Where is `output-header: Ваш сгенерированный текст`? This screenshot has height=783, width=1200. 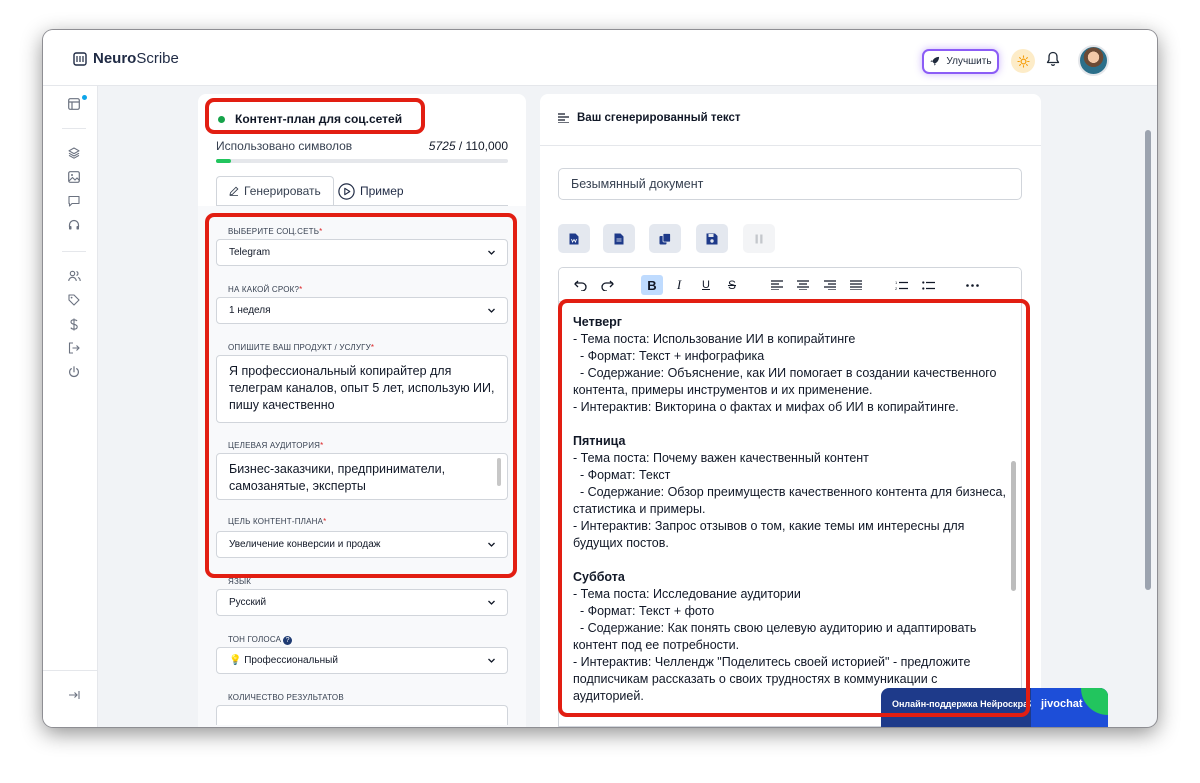
output-header: Ваш сгенерированный текст is located at coordinates (790, 120).